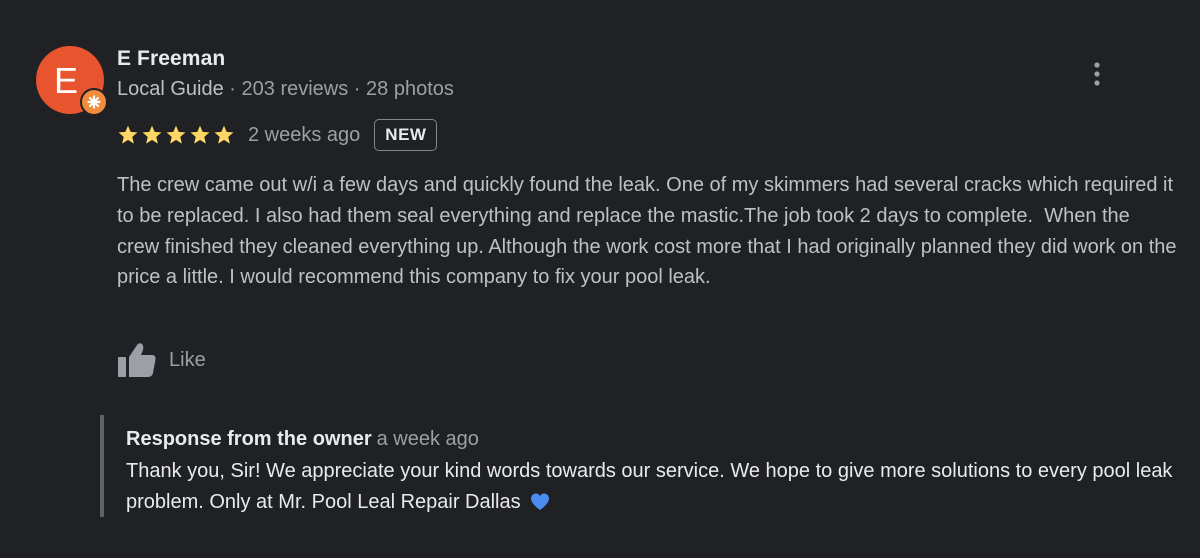  Describe the element at coordinates (94, 102) in the screenshot. I see `local-guide-badge-icon` at that location.